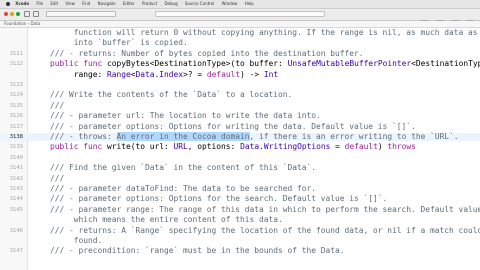 The width and height of the screenshot is (480, 270). What do you see at coordinates (16, 126) in the screenshot?
I see `line-number: 3127` at bounding box center [16, 126].